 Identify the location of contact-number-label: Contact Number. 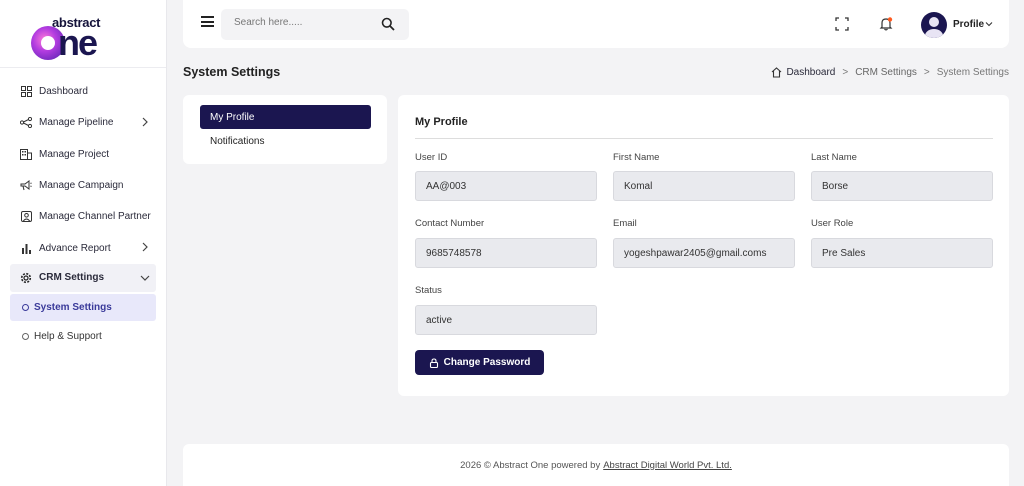
(450, 223).